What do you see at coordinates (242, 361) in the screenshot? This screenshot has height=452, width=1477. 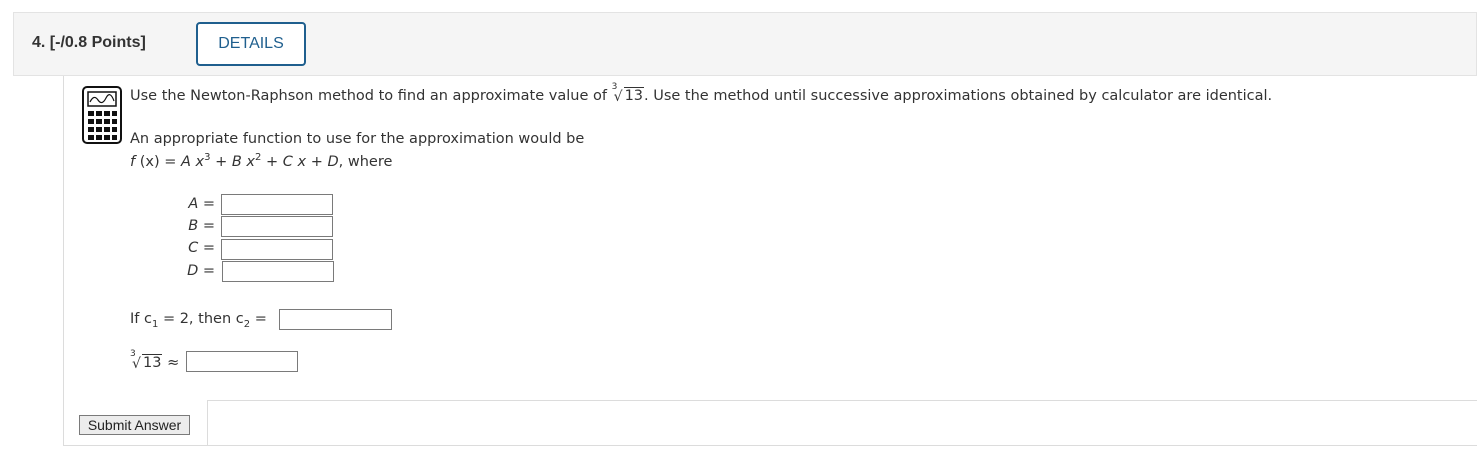 I see `input-approx` at bounding box center [242, 361].